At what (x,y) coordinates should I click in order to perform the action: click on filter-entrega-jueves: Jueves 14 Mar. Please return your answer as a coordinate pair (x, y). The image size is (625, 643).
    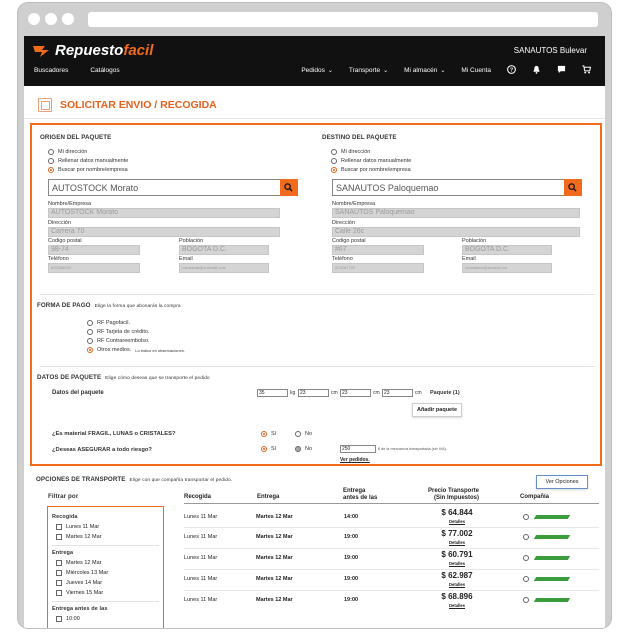
    Looking at the image, I should click on (79, 583).